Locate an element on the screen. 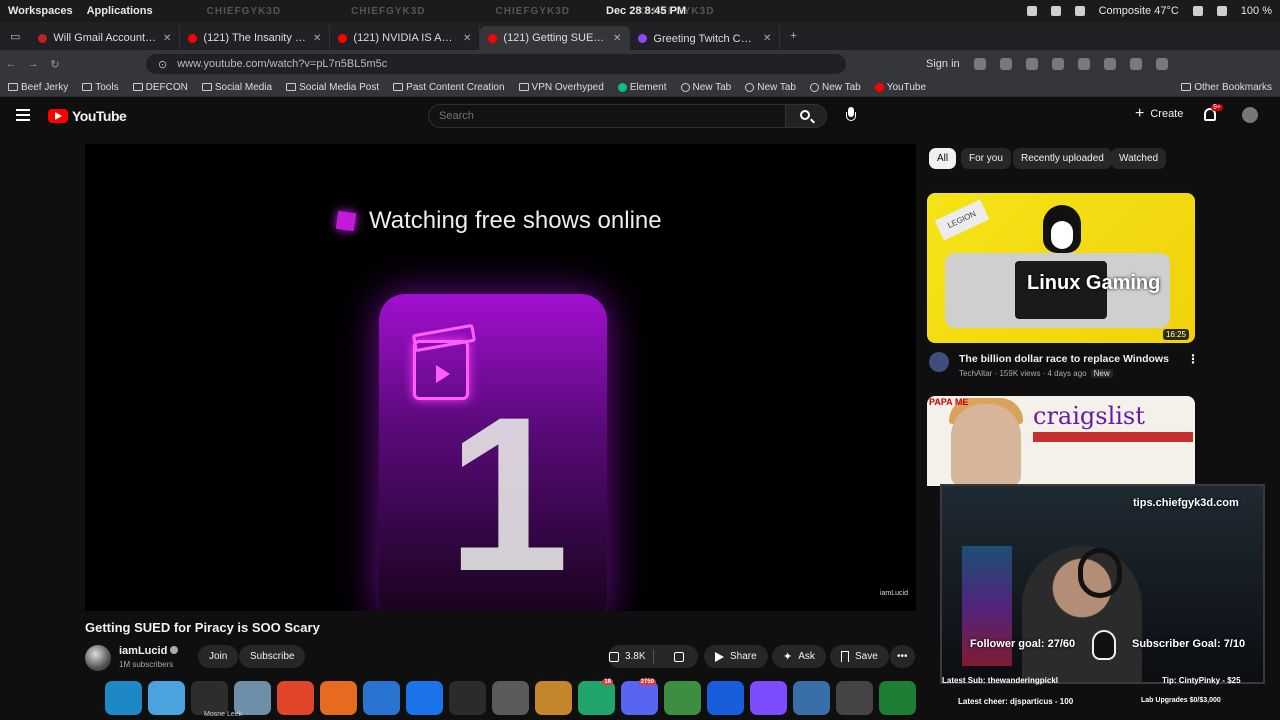 The image size is (1280, 720). network-icon is located at coordinates (1079, 11).